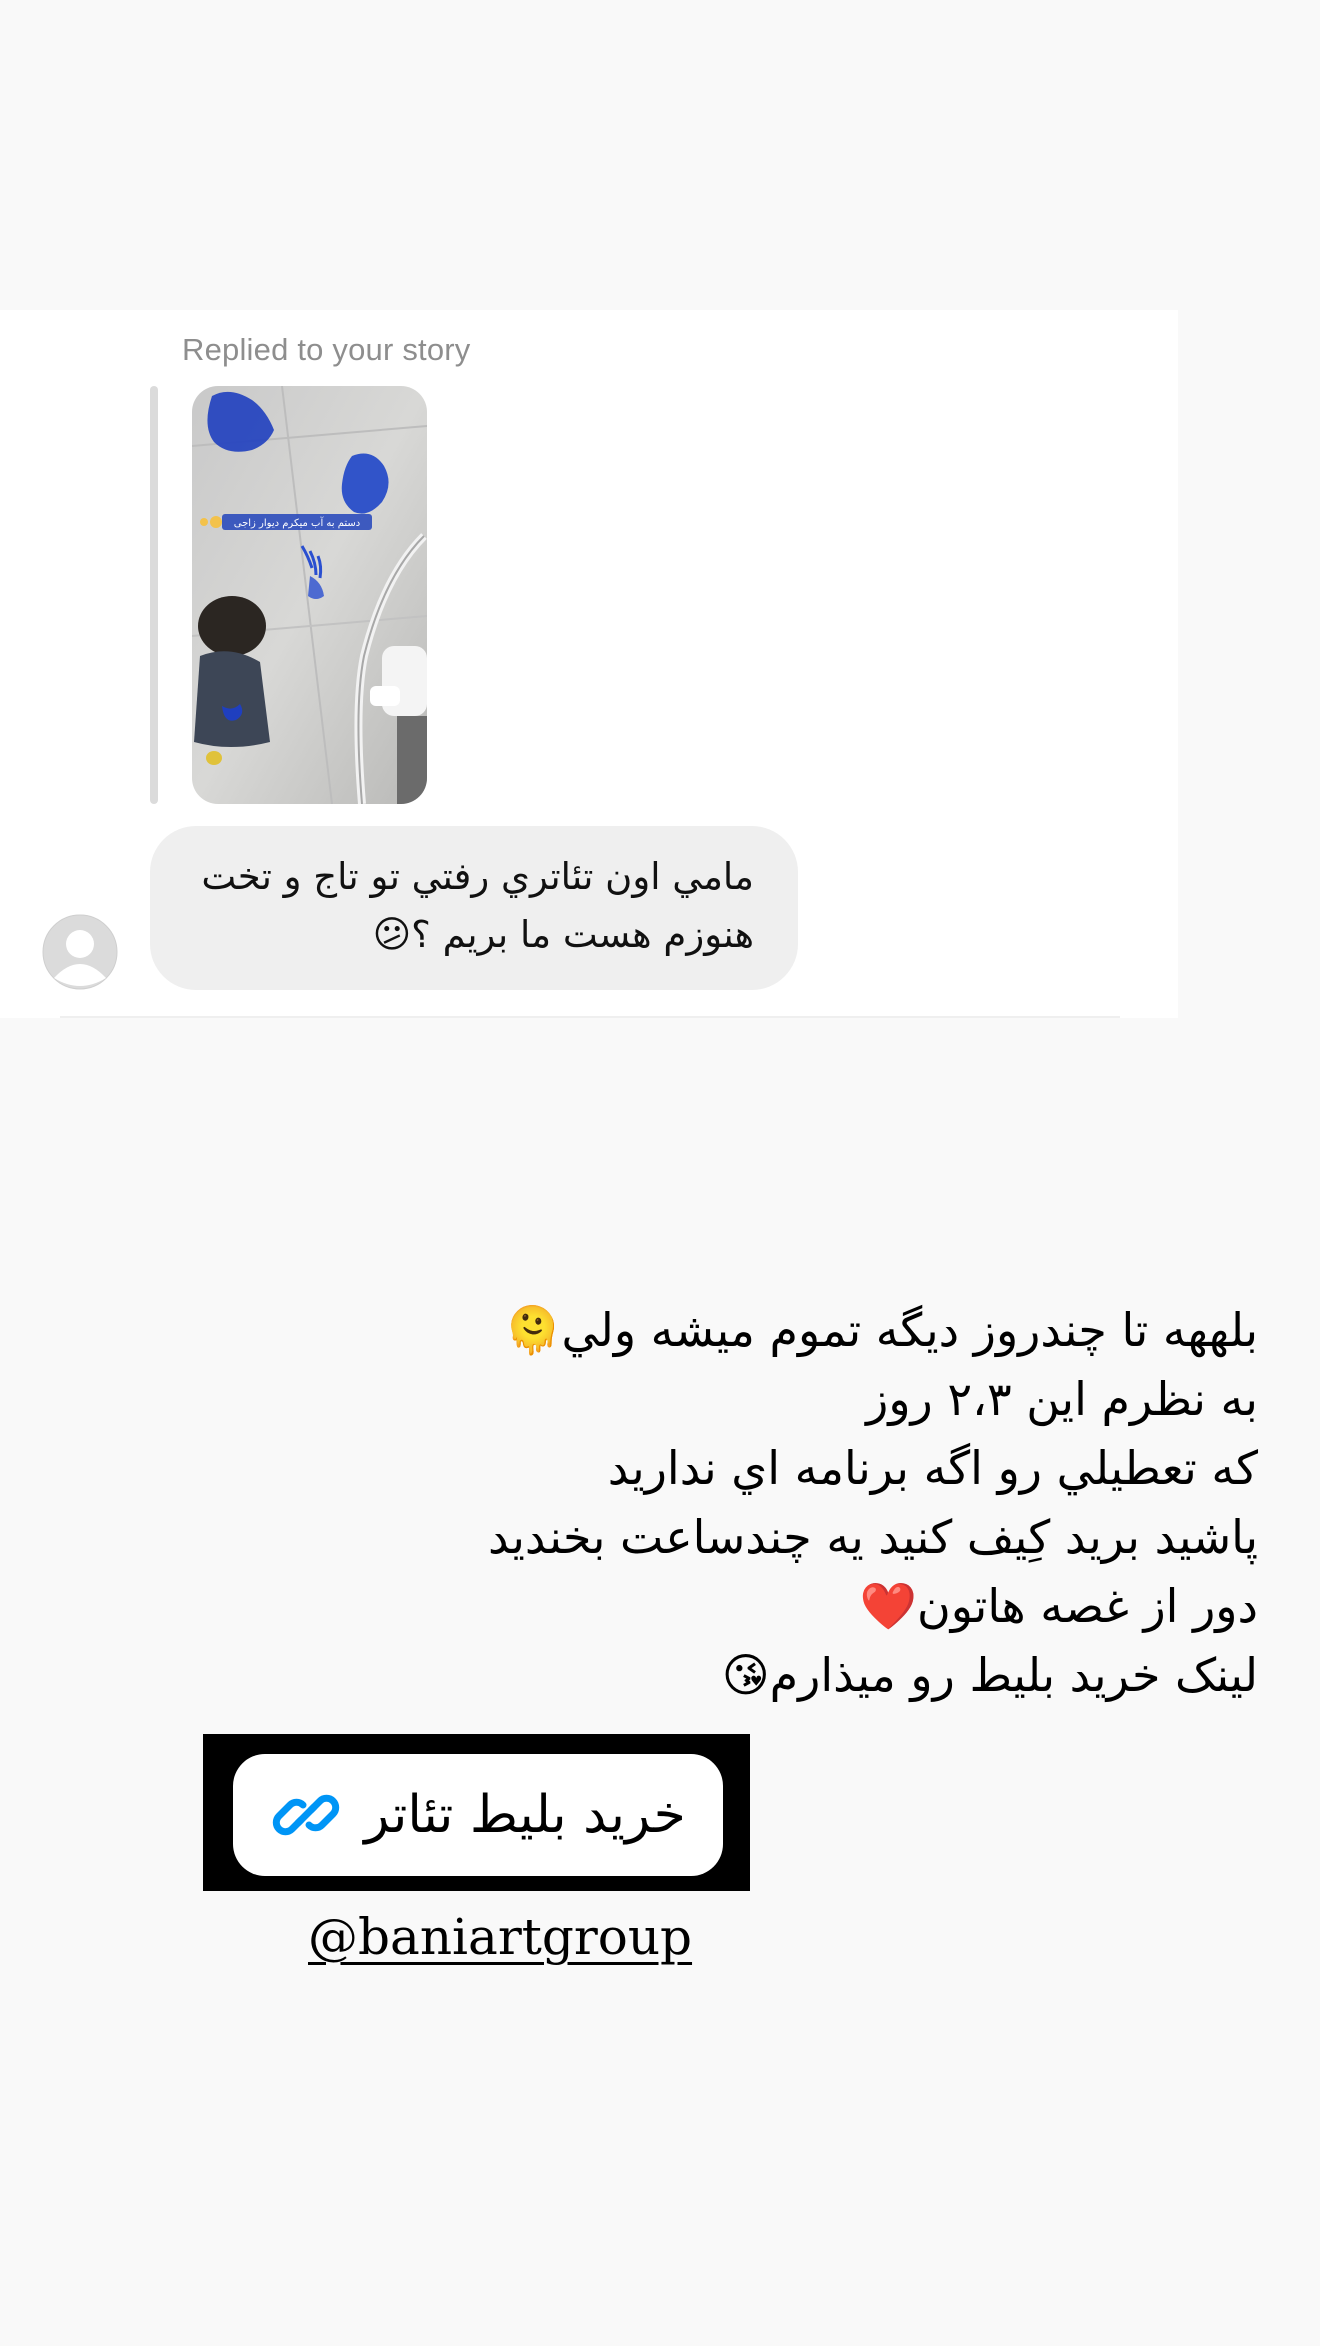  Describe the element at coordinates (872, 1537) in the screenshot. I see `story-caption-line: پاشيد بريد کِيف کنيد يه چندساعت بخنديد` at that location.